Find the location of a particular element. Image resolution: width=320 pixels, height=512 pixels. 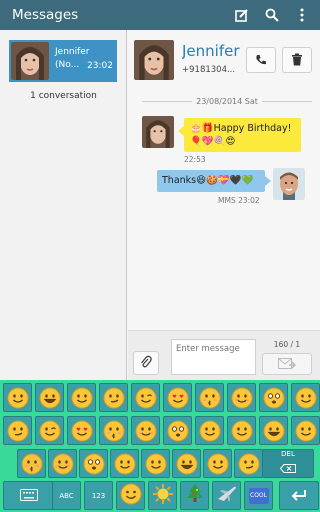

compose-icon is located at coordinates (242, 15).